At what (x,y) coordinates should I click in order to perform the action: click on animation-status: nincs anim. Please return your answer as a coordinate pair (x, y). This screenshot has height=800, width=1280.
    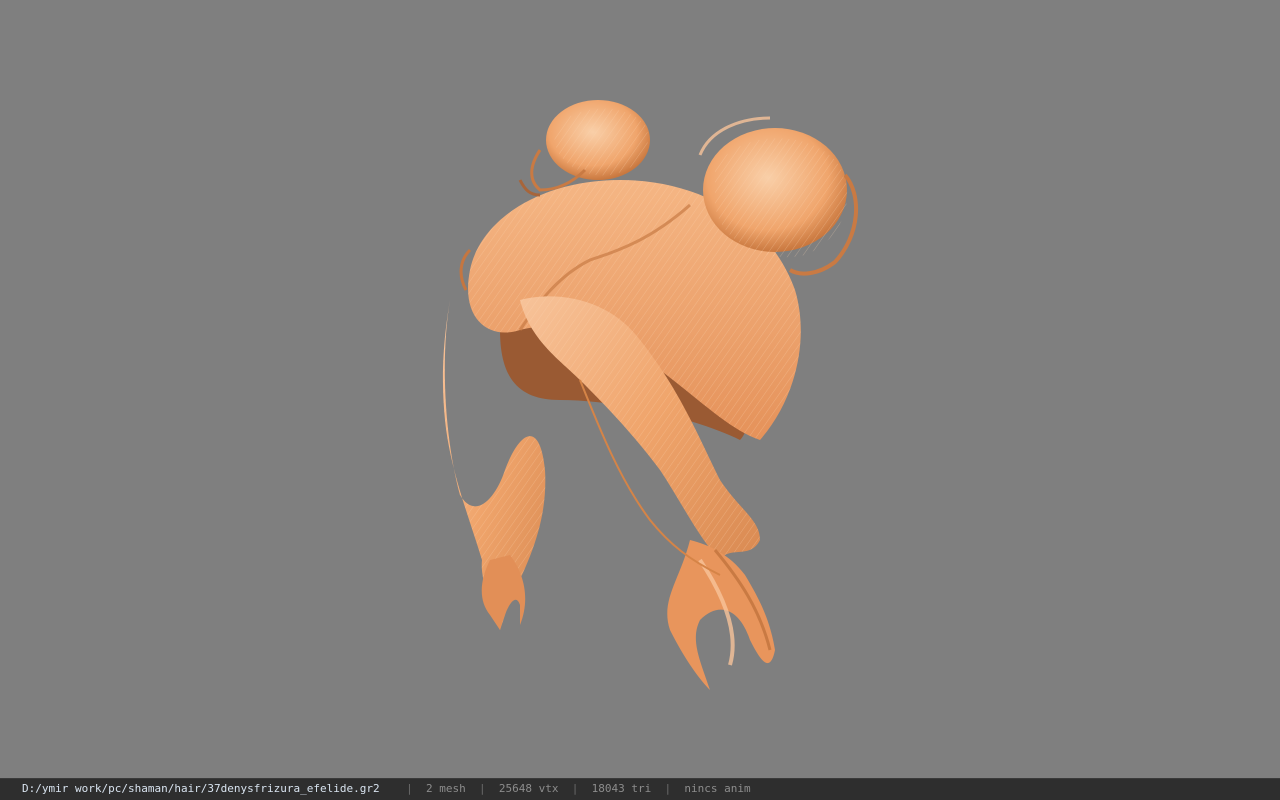
    Looking at the image, I should click on (717, 788).